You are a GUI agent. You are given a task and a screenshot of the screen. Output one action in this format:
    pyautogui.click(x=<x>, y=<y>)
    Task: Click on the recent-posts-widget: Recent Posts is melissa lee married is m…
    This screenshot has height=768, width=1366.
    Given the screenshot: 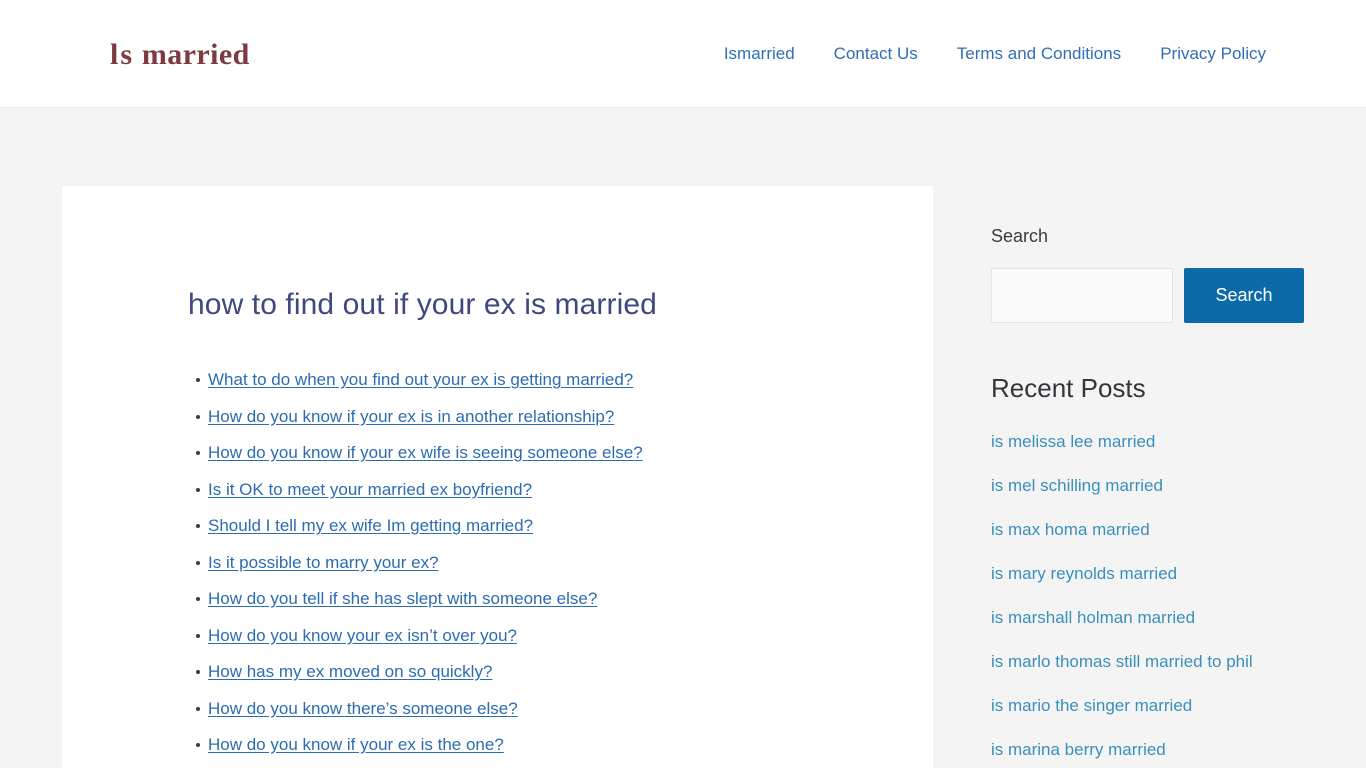 What is the action you would take?
    pyautogui.click(x=1147, y=566)
    